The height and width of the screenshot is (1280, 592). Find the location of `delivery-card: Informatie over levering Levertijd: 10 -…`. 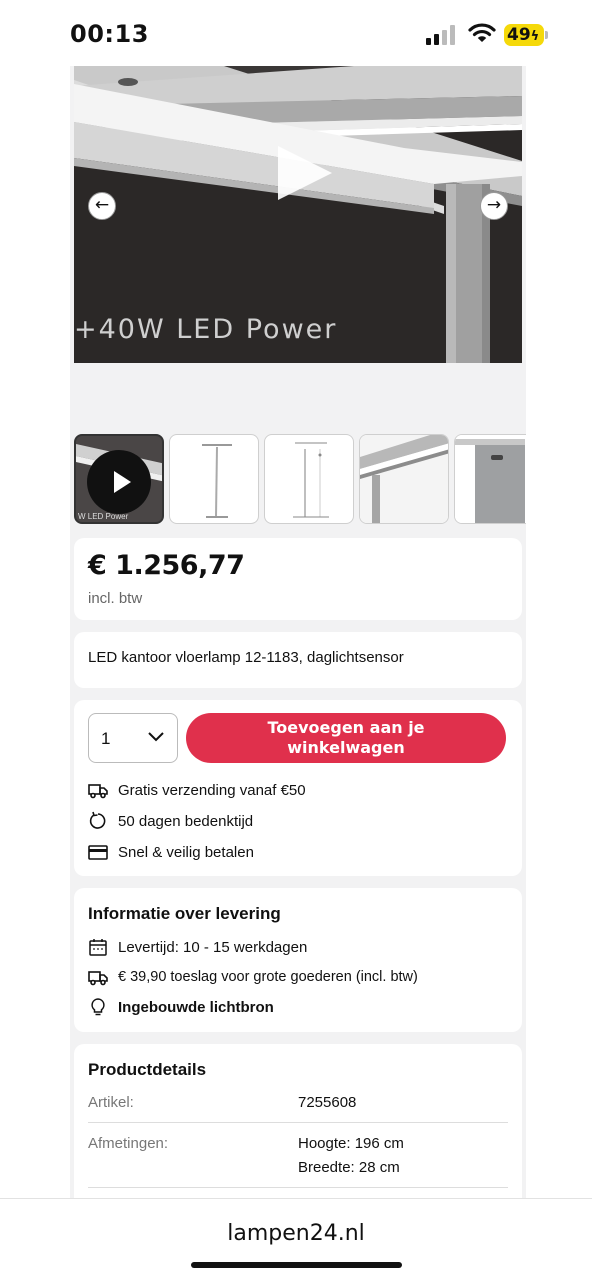

delivery-card: Informatie over levering Levertijd: 10 -… is located at coordinates (298, 960).